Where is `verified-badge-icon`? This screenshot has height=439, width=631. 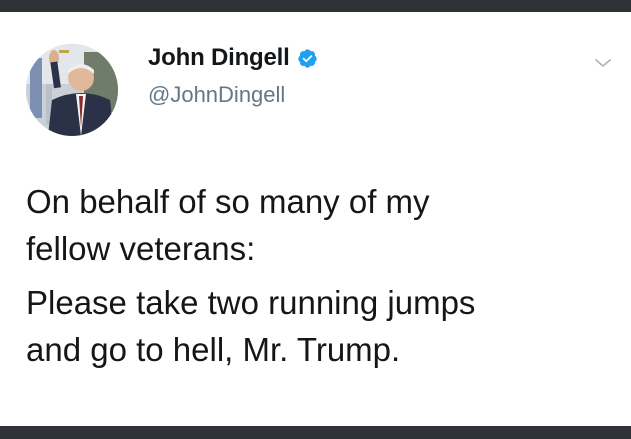
verified-badge-icon is located at coordinates (307, 58).